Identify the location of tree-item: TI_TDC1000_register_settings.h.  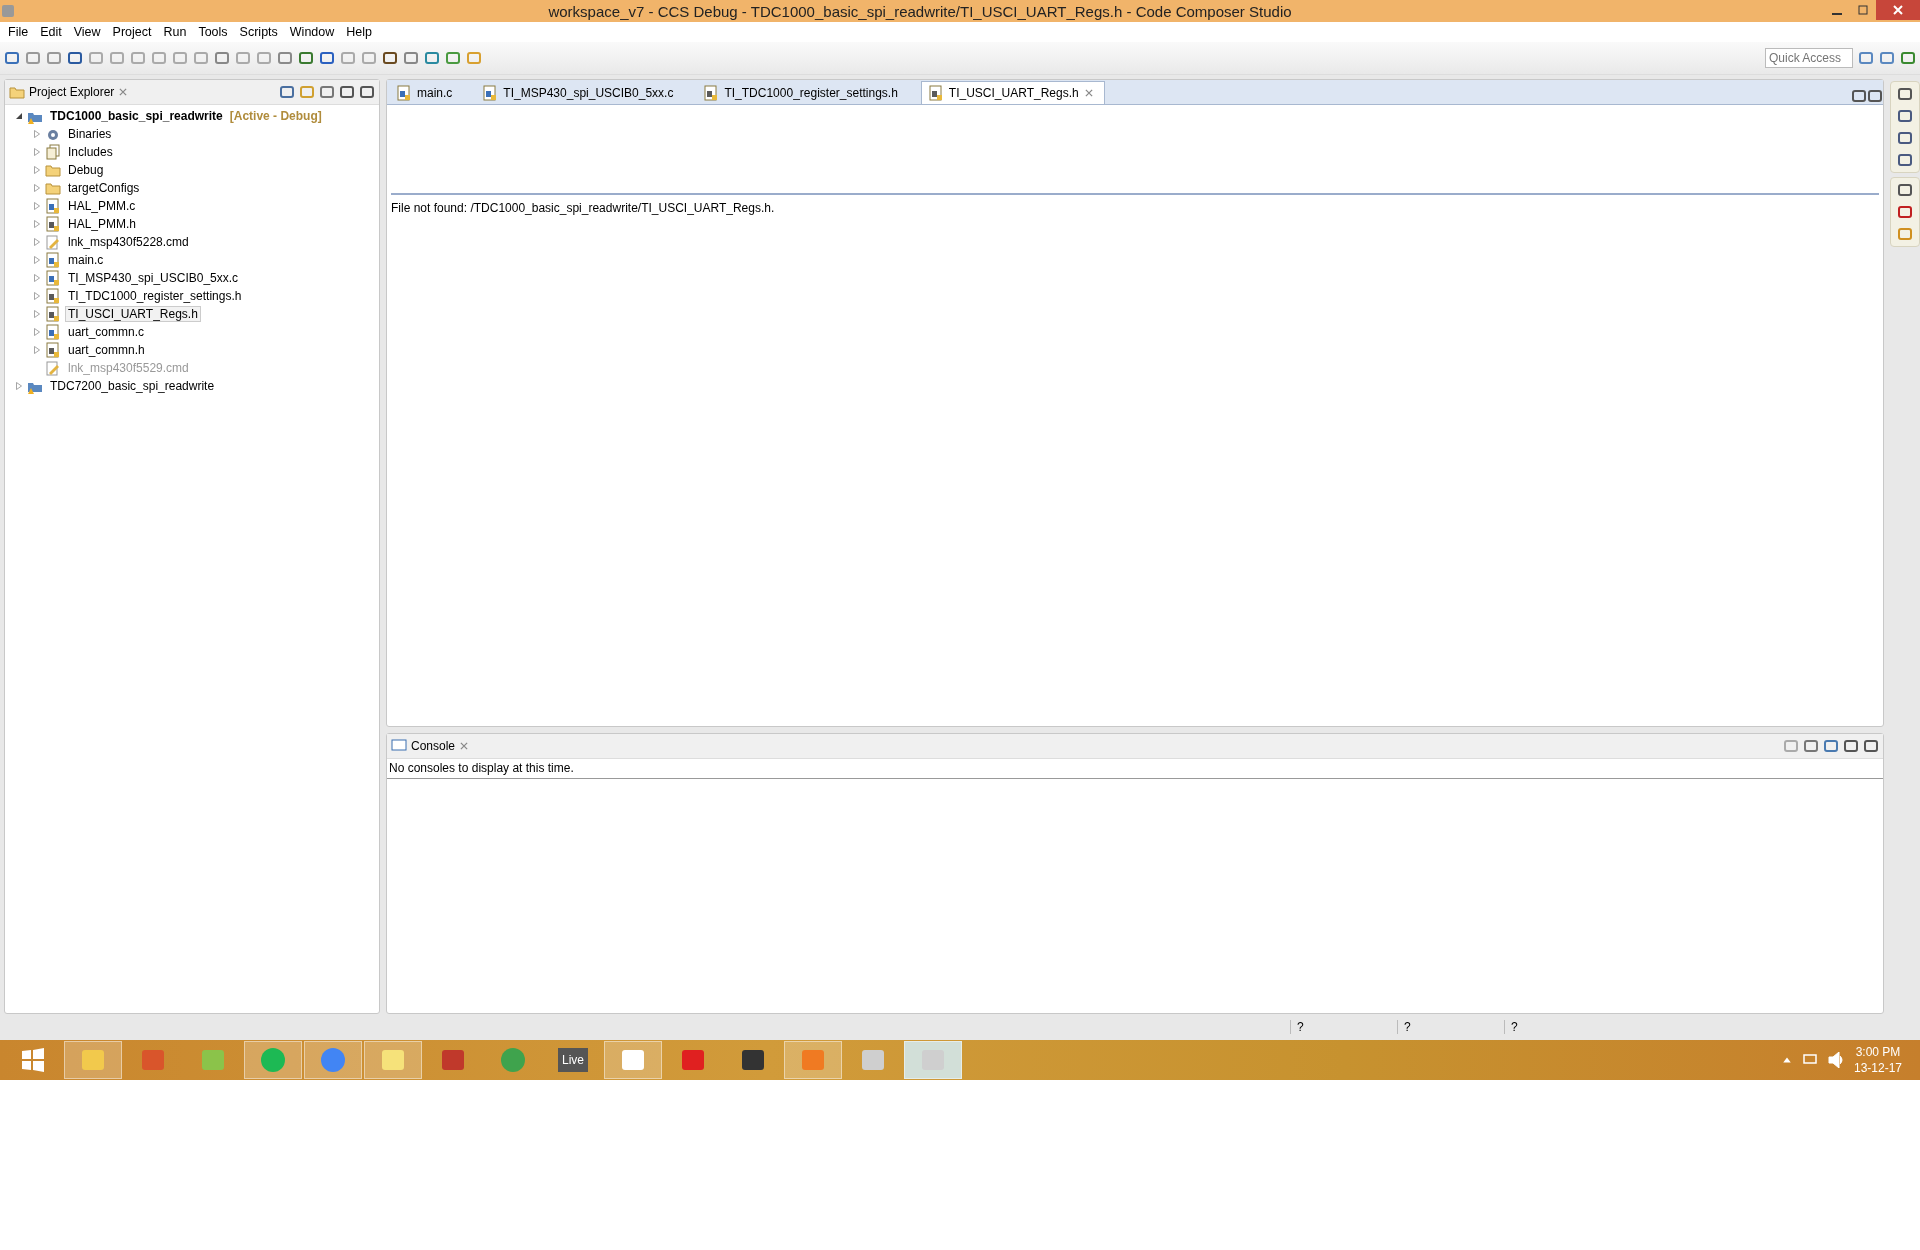
(155, 296).